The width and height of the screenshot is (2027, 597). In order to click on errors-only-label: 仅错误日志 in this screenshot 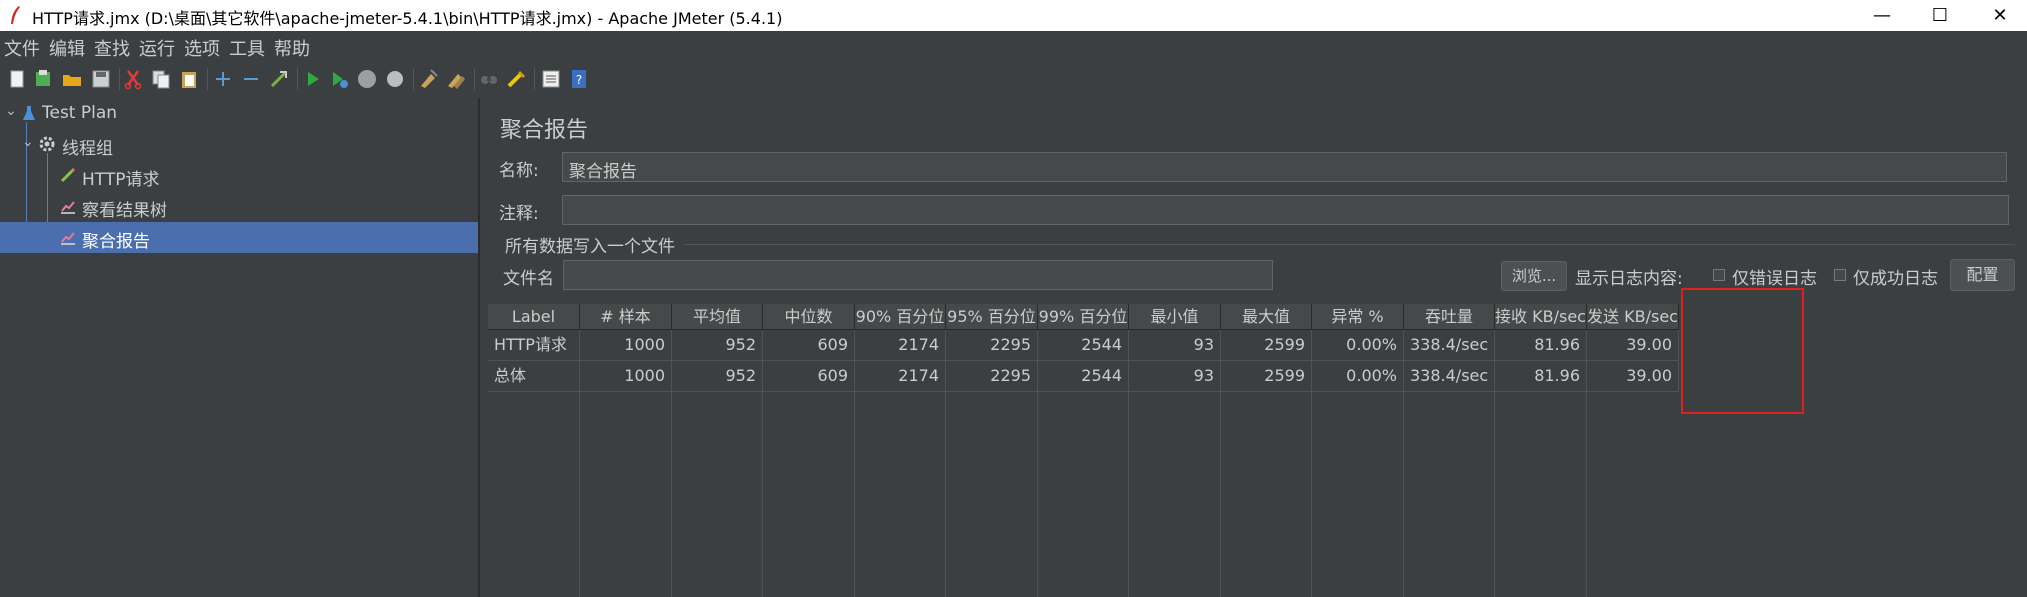, I will do `click(1774, 279)`.